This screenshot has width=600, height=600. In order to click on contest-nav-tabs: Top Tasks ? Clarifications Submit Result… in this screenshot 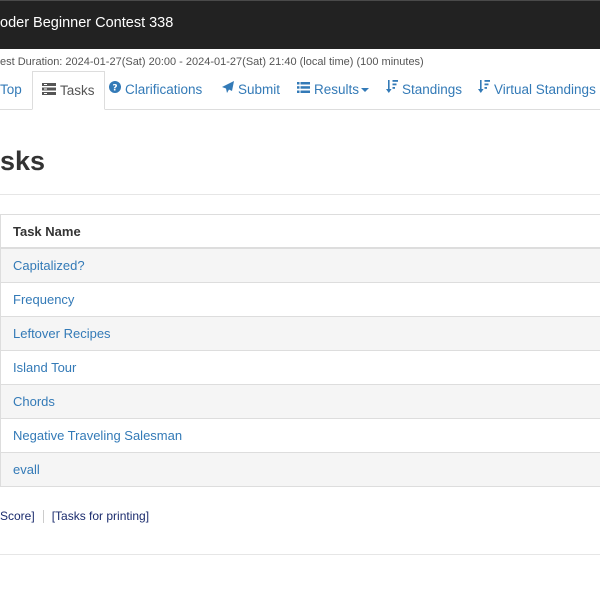, I will do `click(300, 90)`.